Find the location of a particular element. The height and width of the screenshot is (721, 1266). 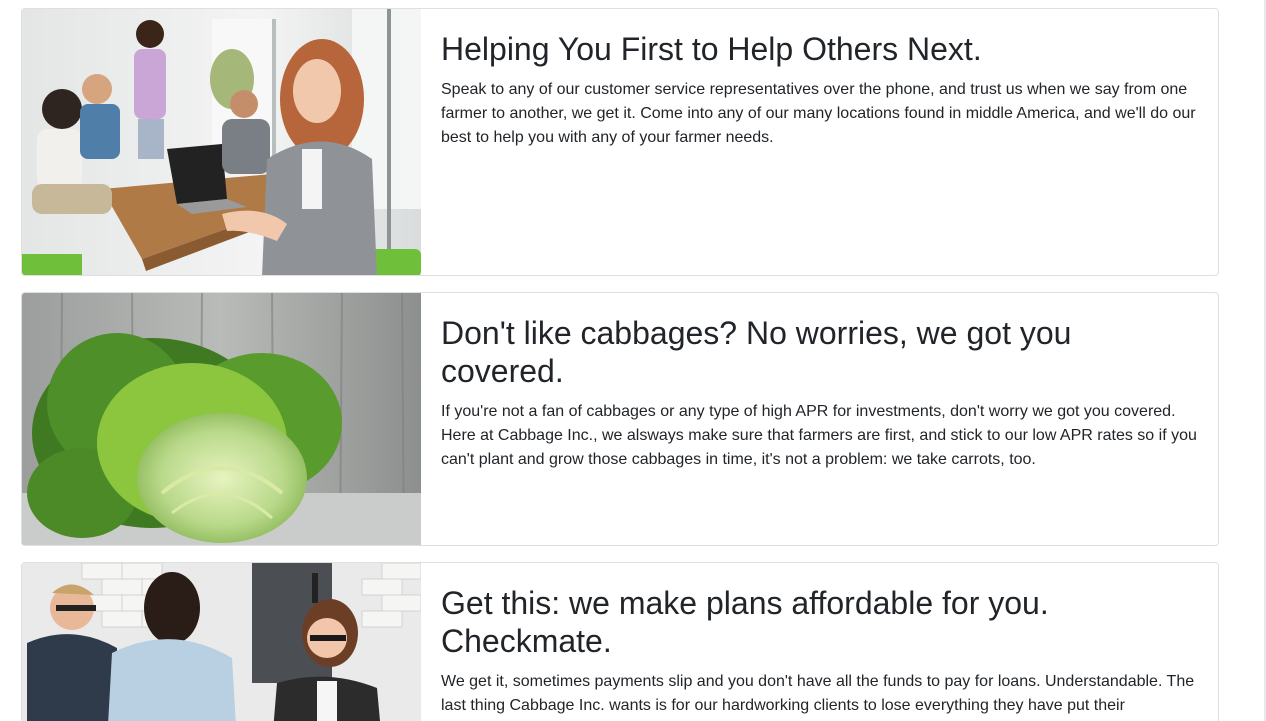

team-meeting-photo is located at coordinates (221, 142).